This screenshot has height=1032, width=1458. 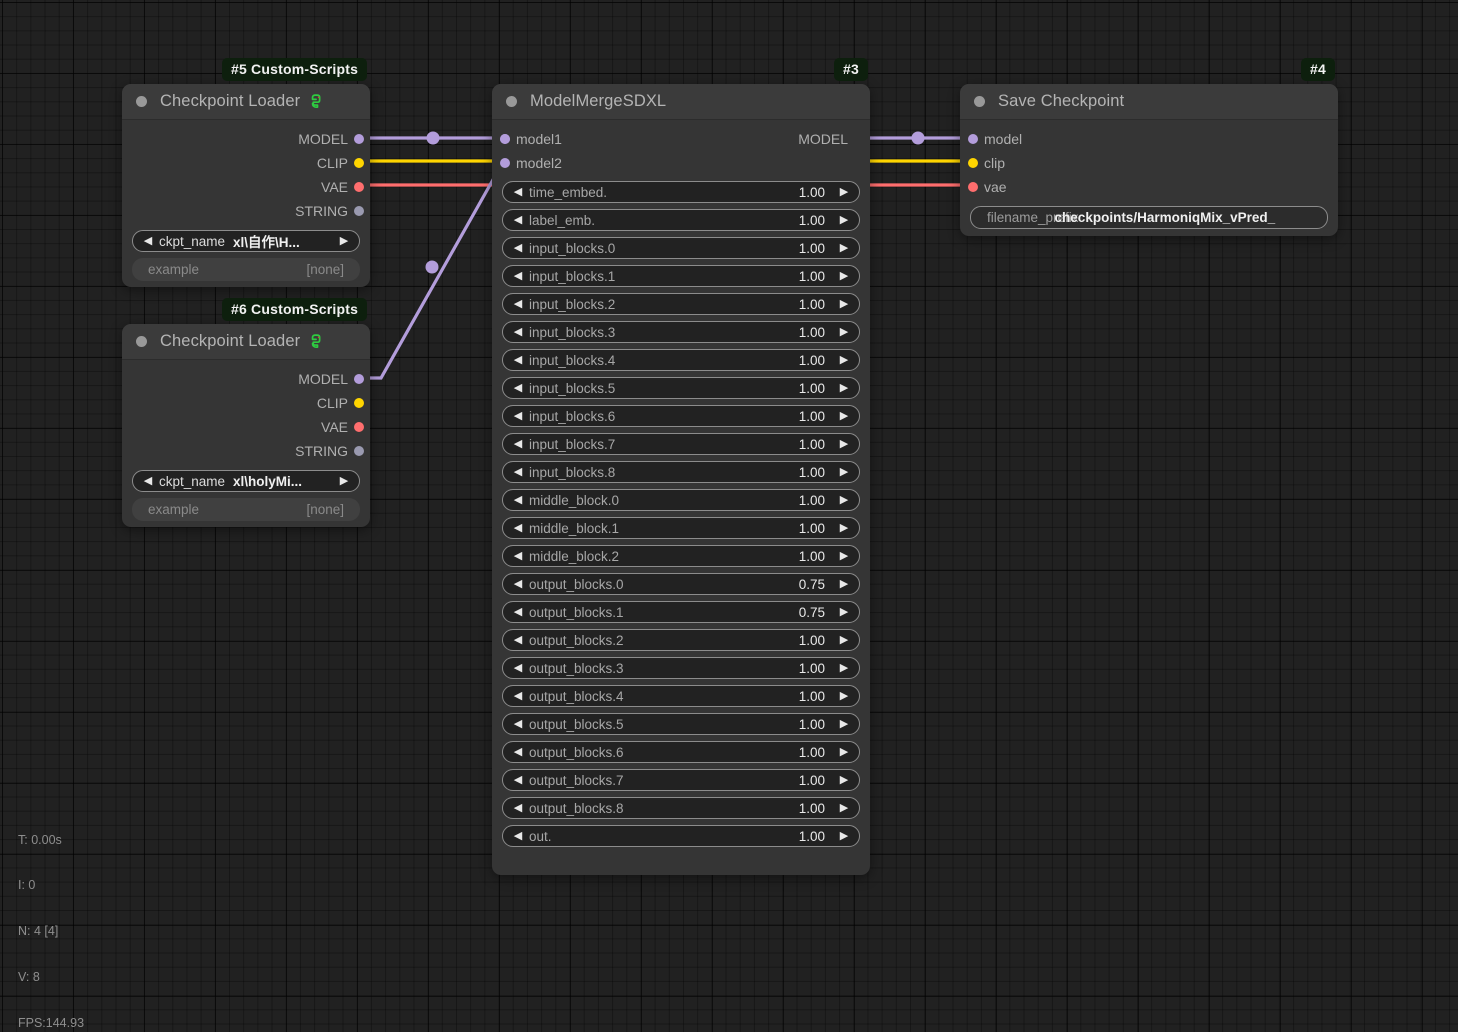 I want to click on widget-input-blocks-7: ◀ input_blocks.7 1.00 ▶, so click(x=681, y=444).